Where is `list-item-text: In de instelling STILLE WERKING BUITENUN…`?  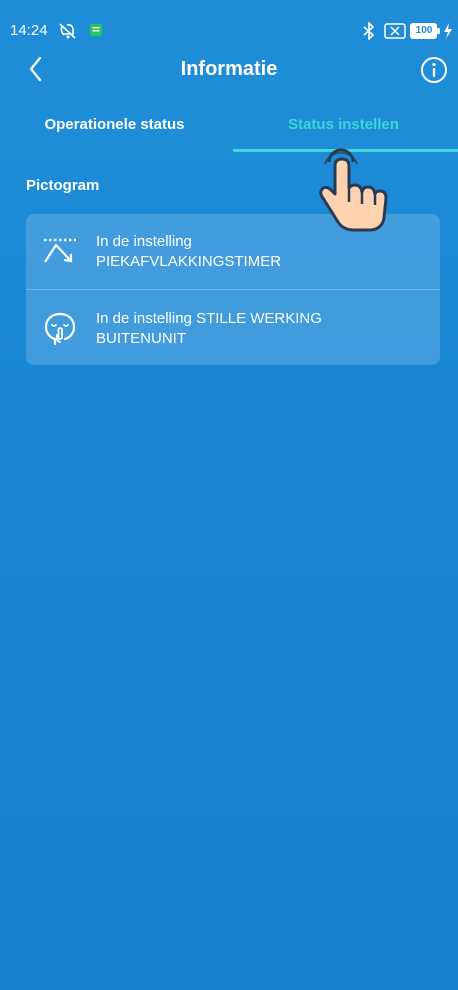
list-item-text: In de instelling STILLE WERKING BUITENUN… is located at coordinates (261, 329).